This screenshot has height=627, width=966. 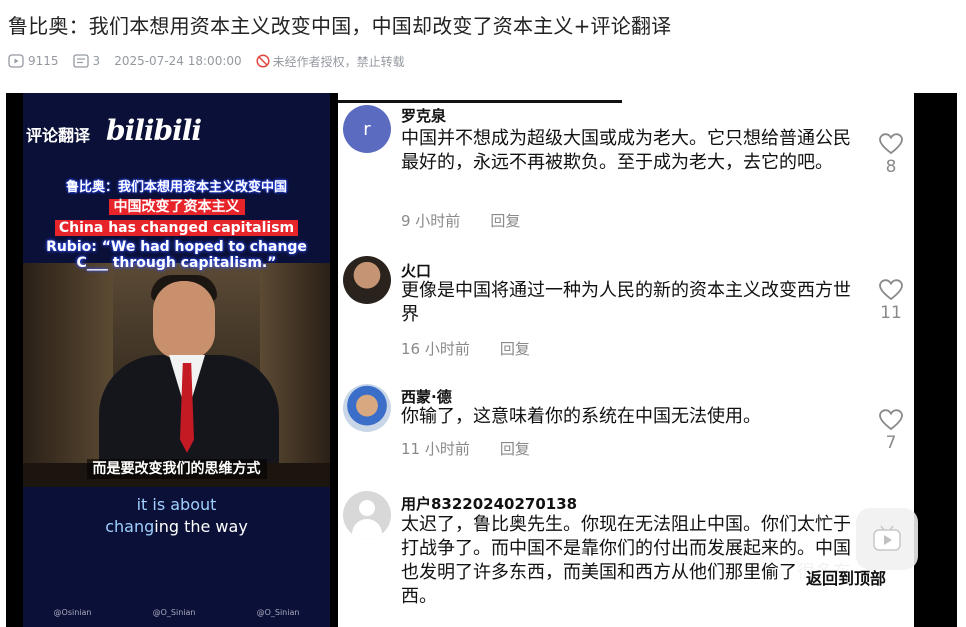 I want to click on video-icon, so click(x=887, y=538).